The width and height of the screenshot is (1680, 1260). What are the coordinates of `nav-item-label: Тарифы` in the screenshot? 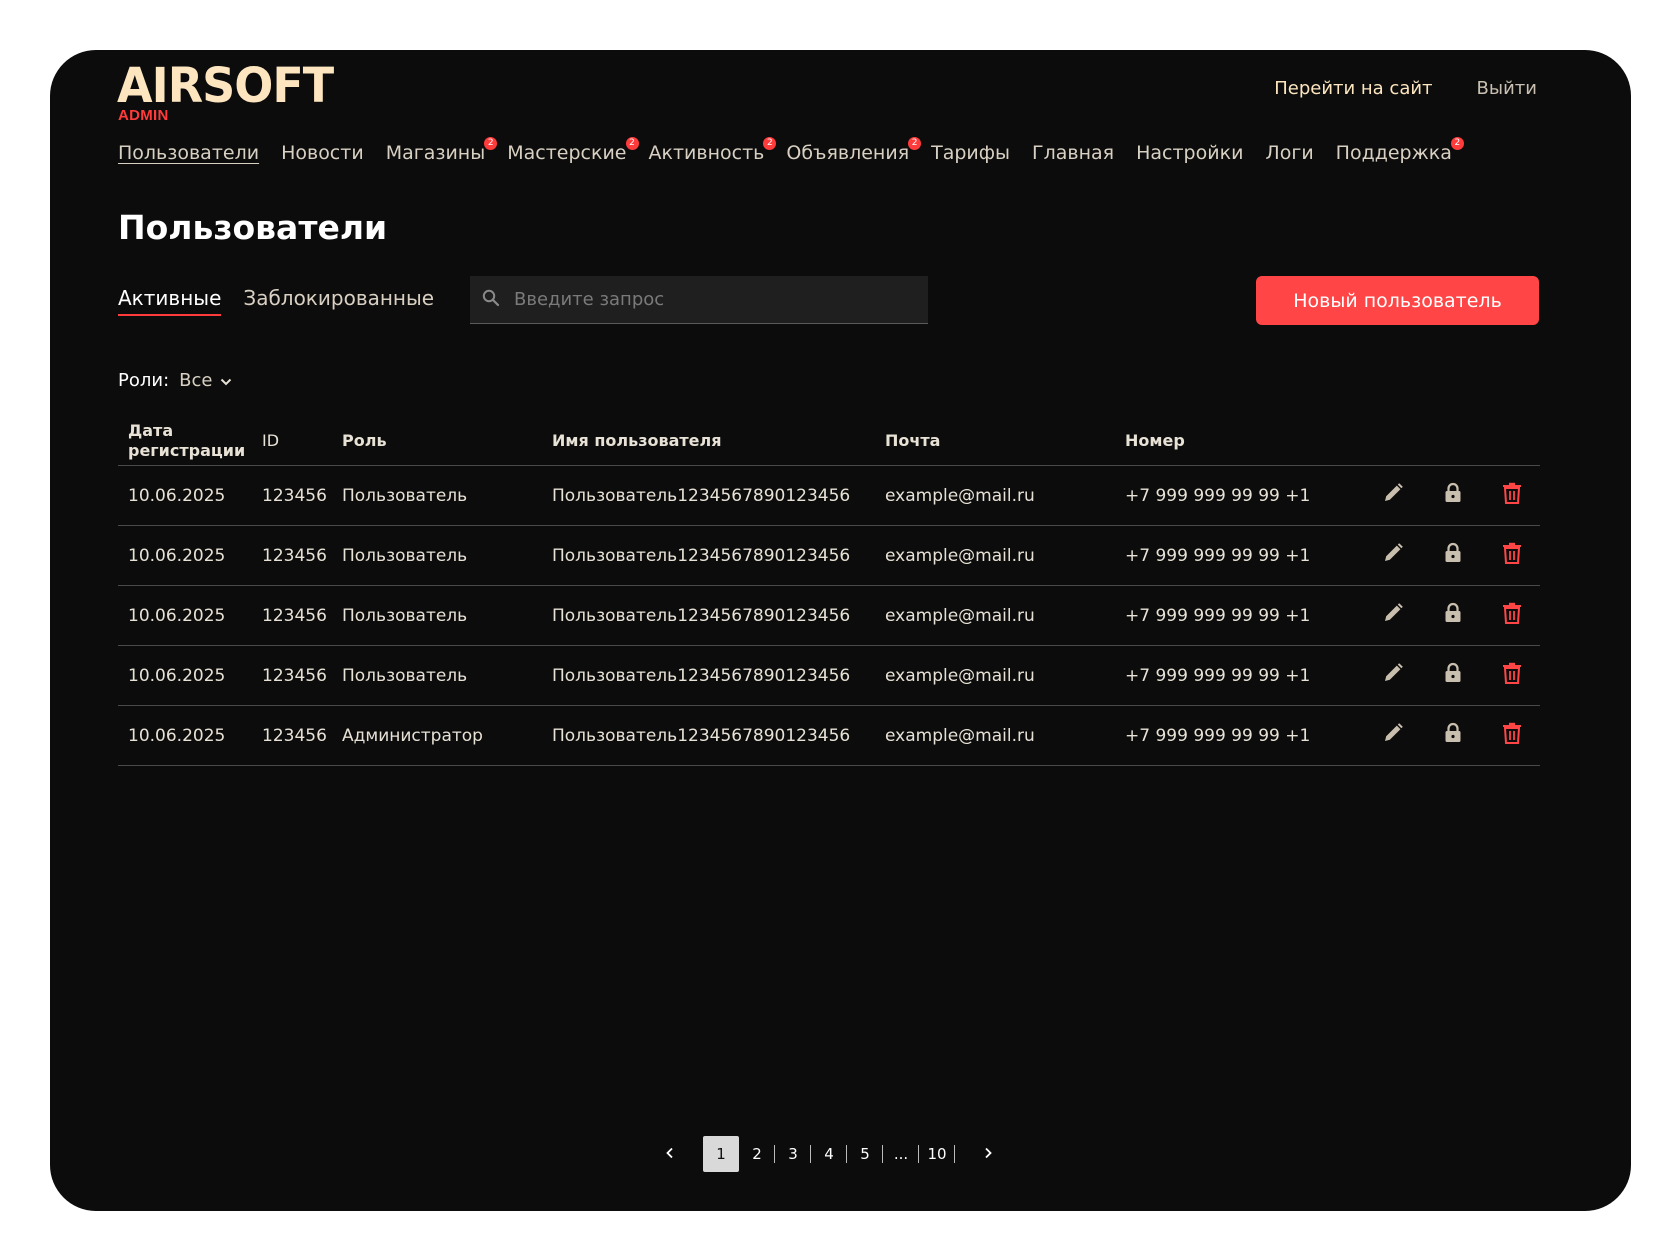 It's located at (971, 153).